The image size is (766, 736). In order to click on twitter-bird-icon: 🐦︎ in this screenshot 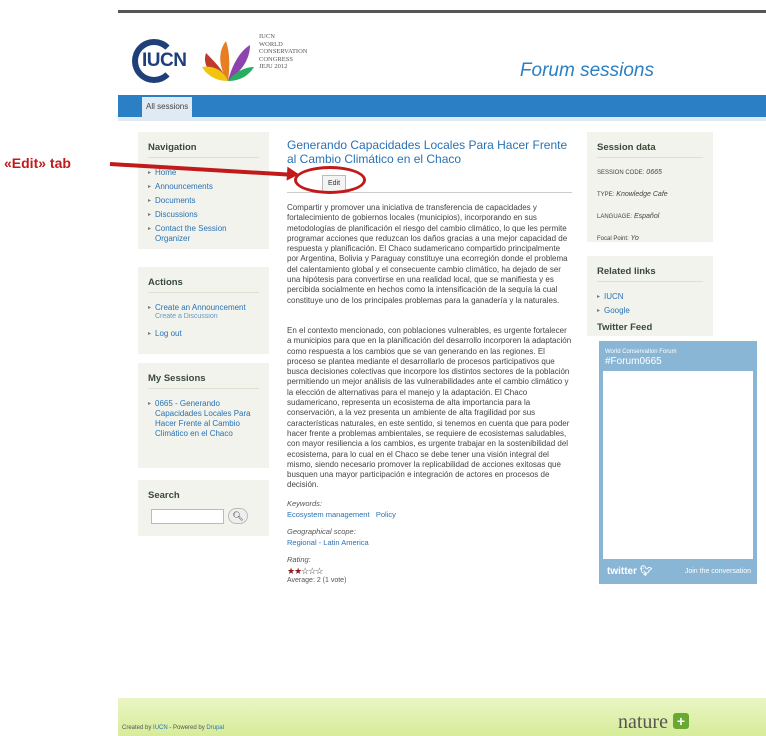, I will do `click(646, 571)`.